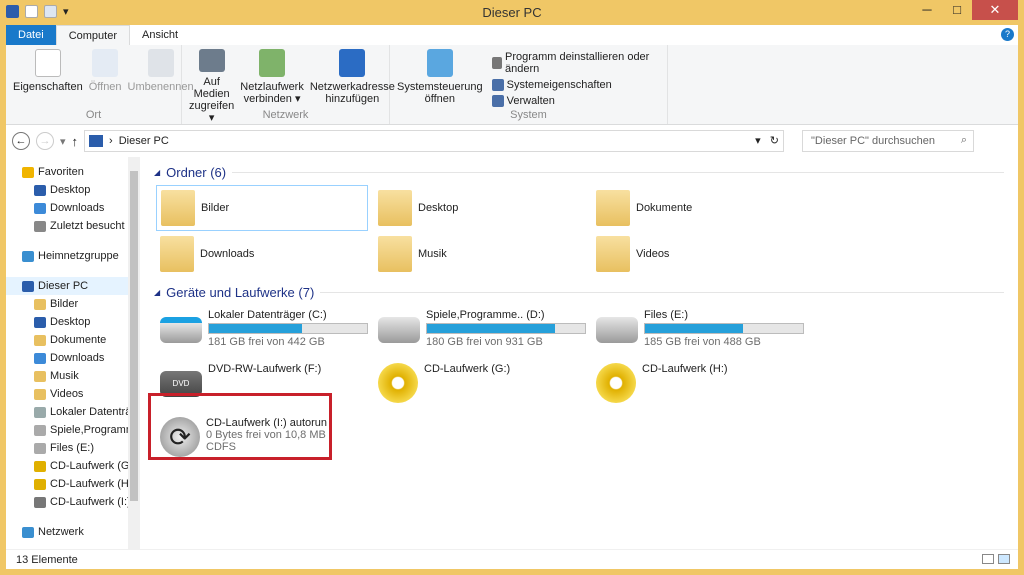 The width and height of the screenshot is (1024, 575). What do you see at coordinates (528, 115) in the screenshot?
I see `group-label: System` at bounding box center [528, 115].